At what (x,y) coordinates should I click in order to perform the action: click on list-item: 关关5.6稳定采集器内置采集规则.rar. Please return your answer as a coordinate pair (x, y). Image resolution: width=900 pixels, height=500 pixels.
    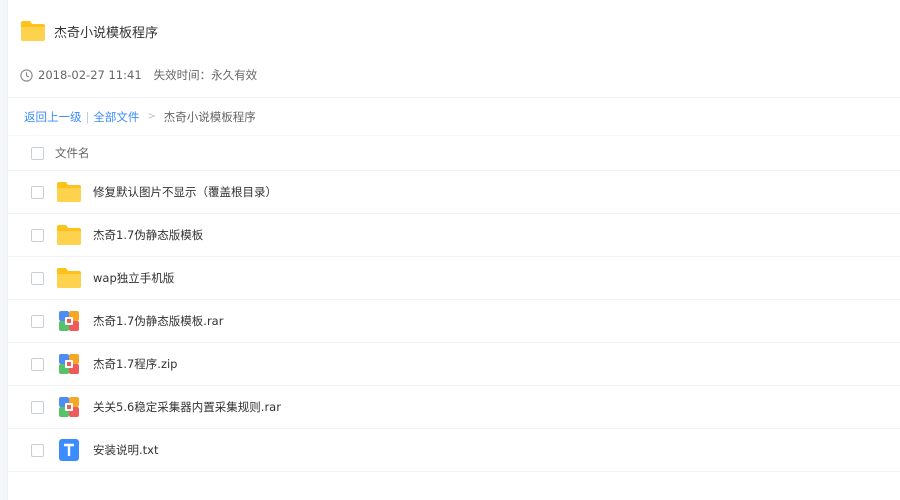
    Looking at the image, I should click on (454, 407).